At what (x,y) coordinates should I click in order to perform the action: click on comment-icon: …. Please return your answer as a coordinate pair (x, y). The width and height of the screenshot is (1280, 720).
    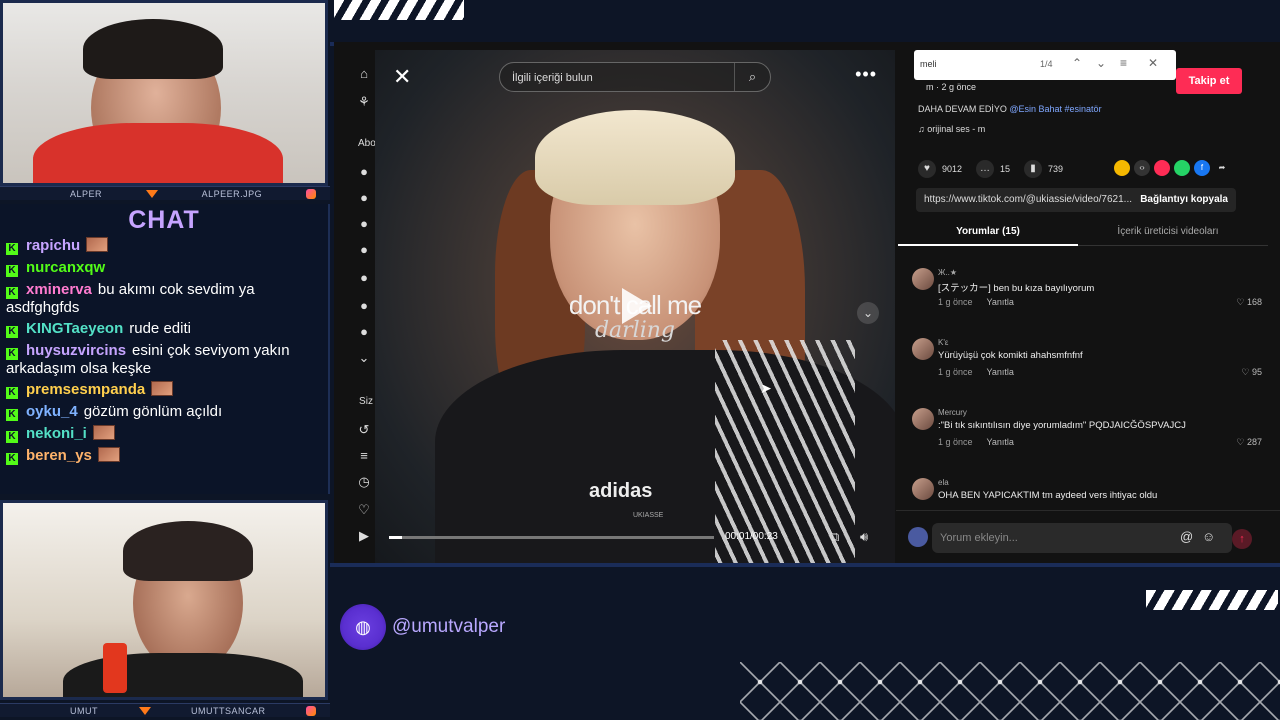
    Looking at the image, I should click on (985, 169).